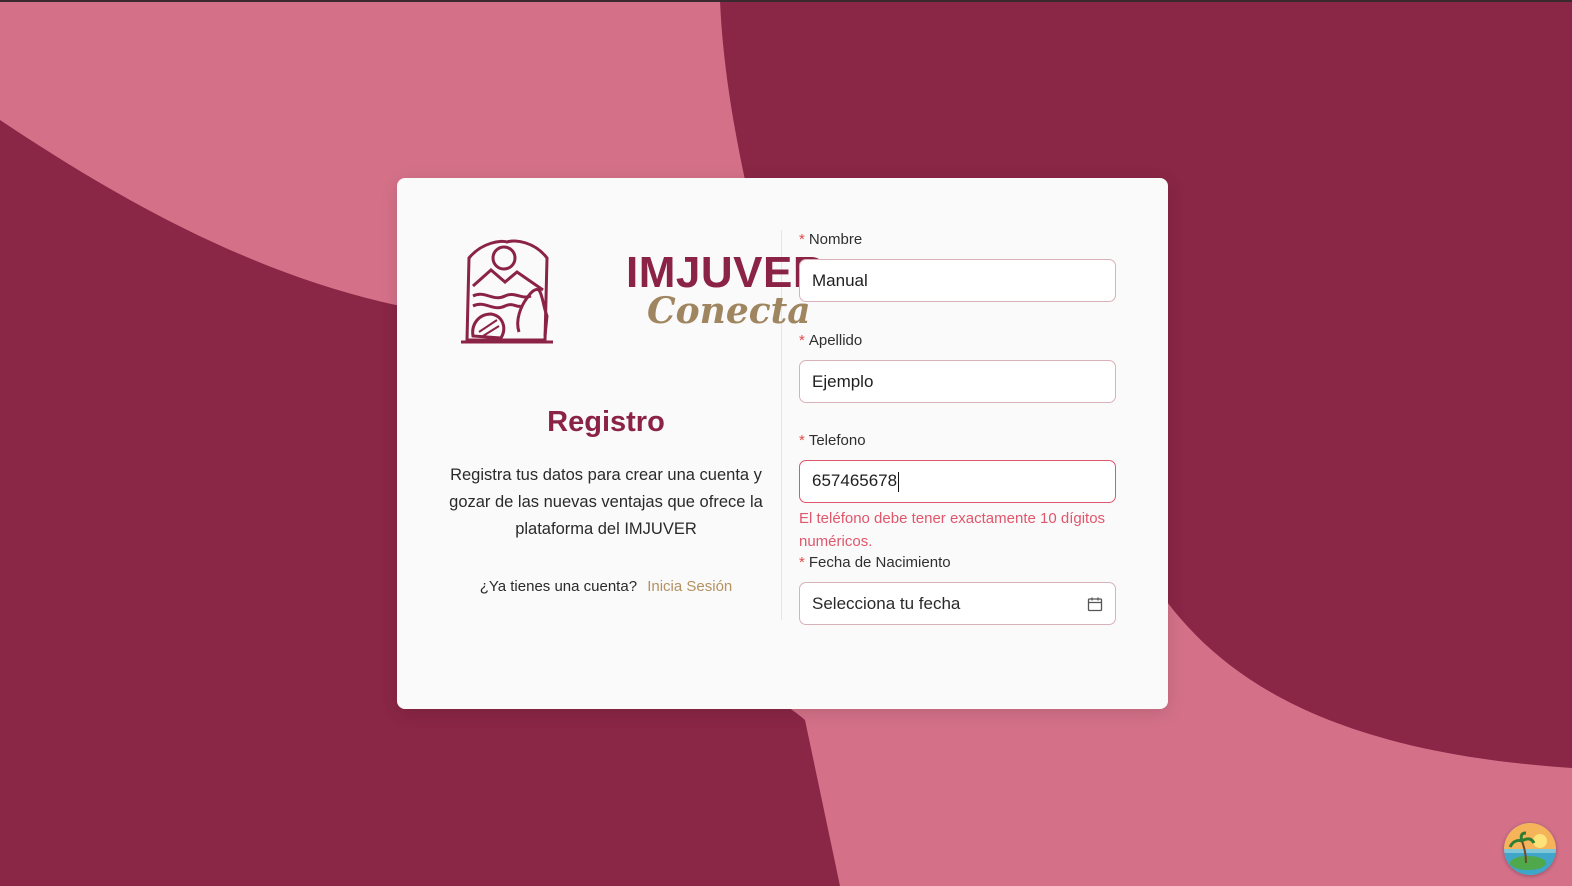 This screenshot has height=886, width=1572. I want to click on login-prompt-row: ¿Ya tienes una cuenta? Inicia Sesión, so click(606, 586).